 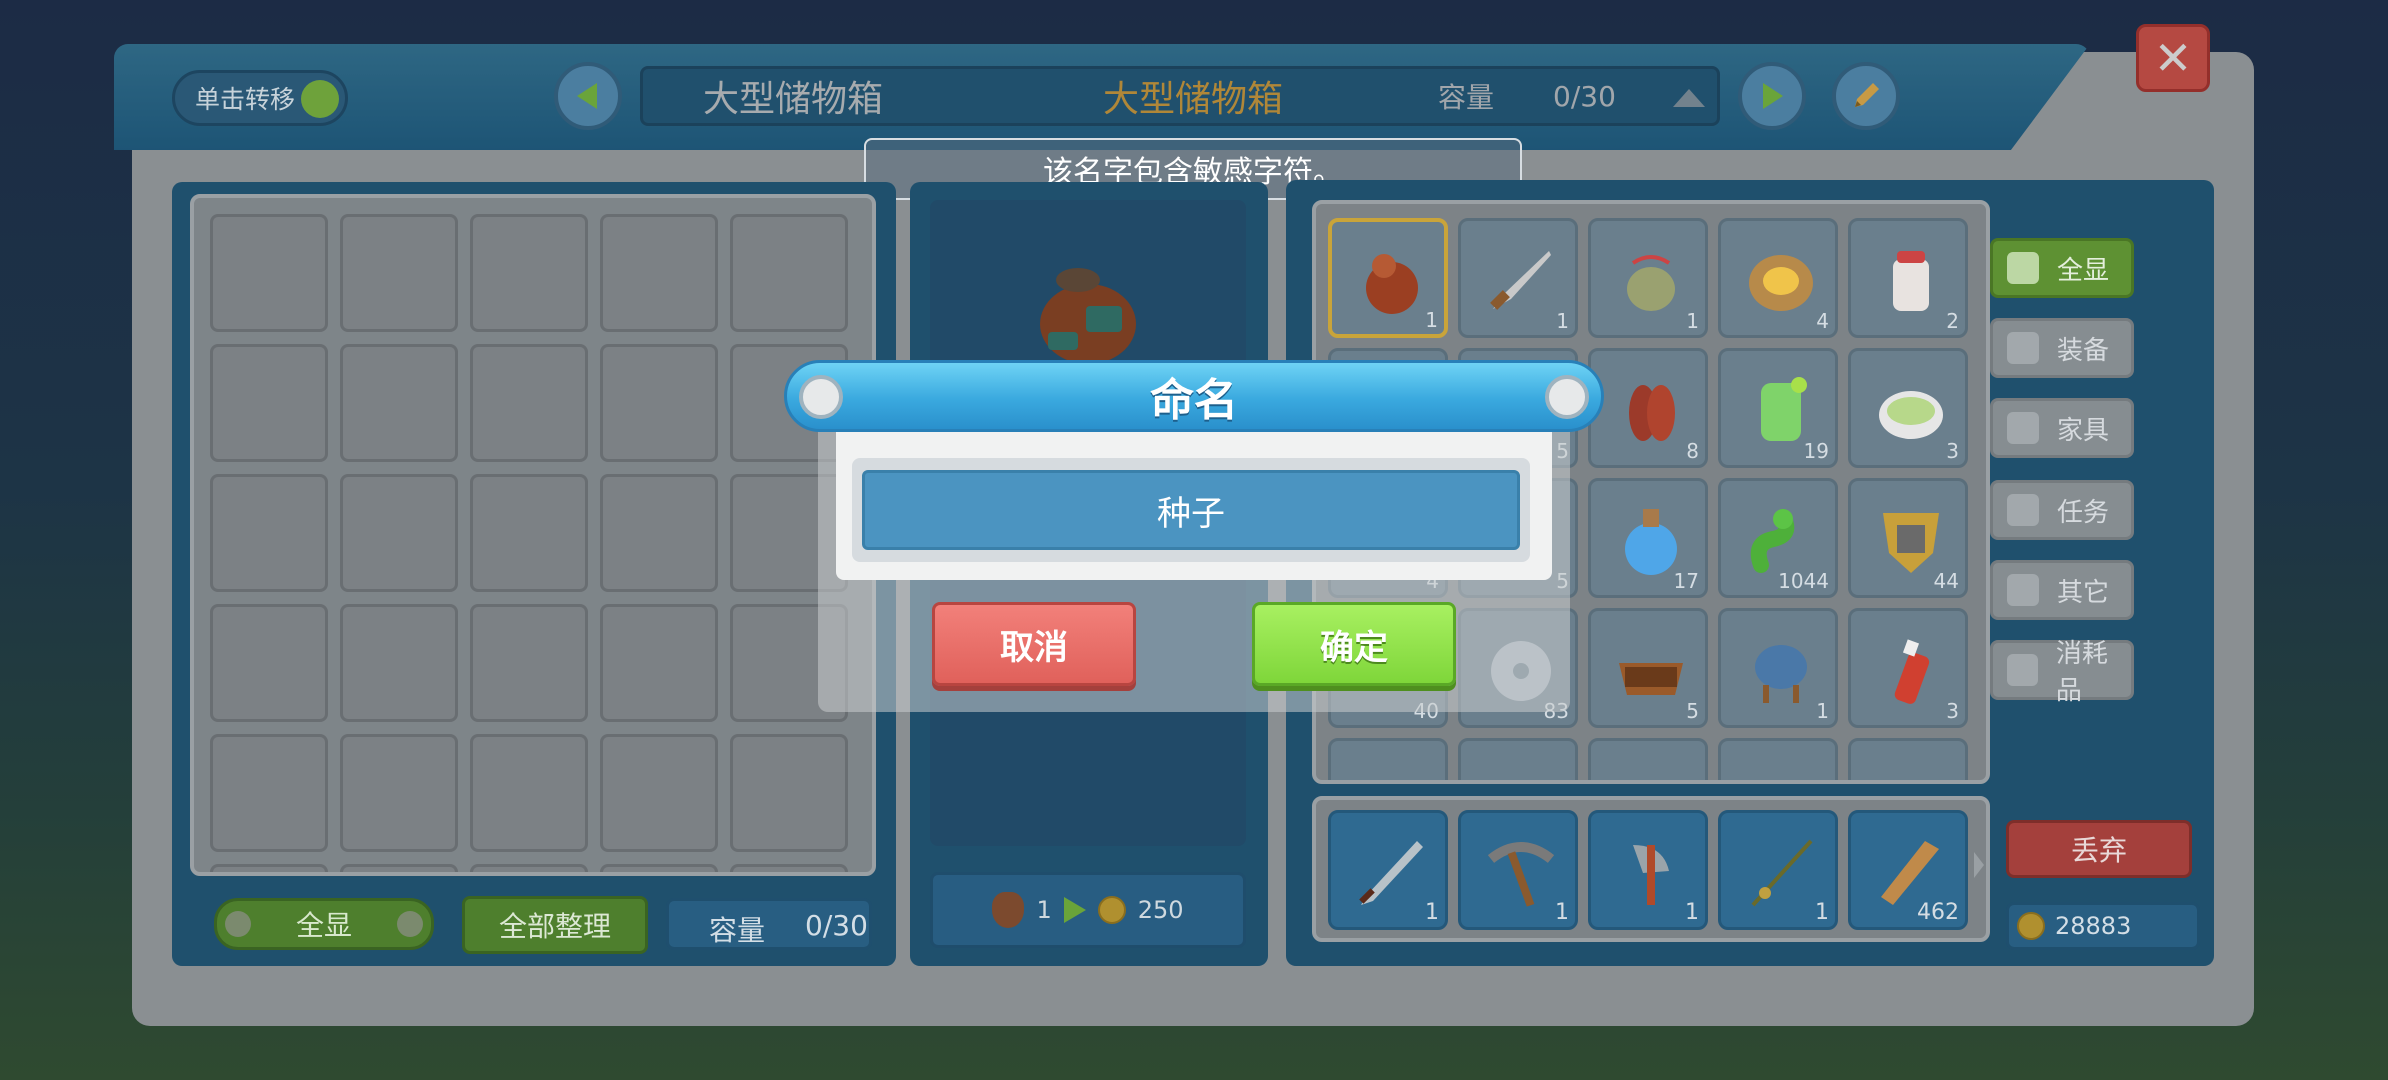 What do you see at coordinates (1193, 99) in the screenshot?
I see `storage-name-right: 大型储物箱` at bounding box center [1193, 99].